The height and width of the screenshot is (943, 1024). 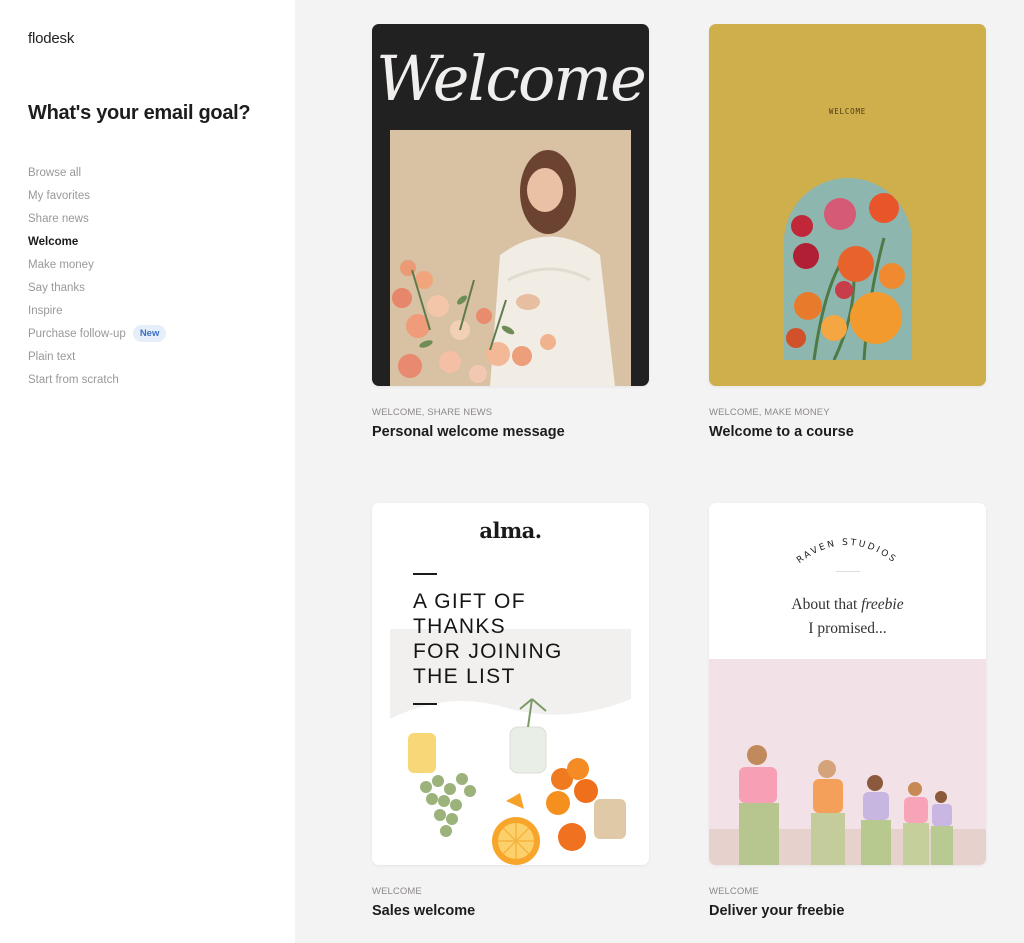 What do you see at coordinates (464, 676) in the screenshot?
I see `headline-line: THE LIST` at bounding box center [464, 676].